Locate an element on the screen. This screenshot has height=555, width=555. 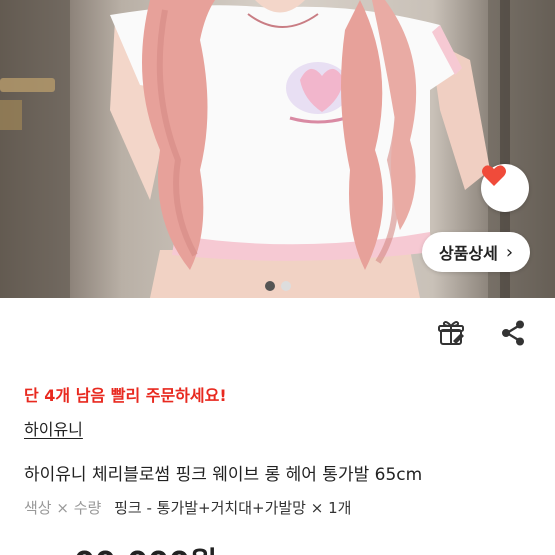
chevron-right-icon: › is located at coordinates (509, 252).